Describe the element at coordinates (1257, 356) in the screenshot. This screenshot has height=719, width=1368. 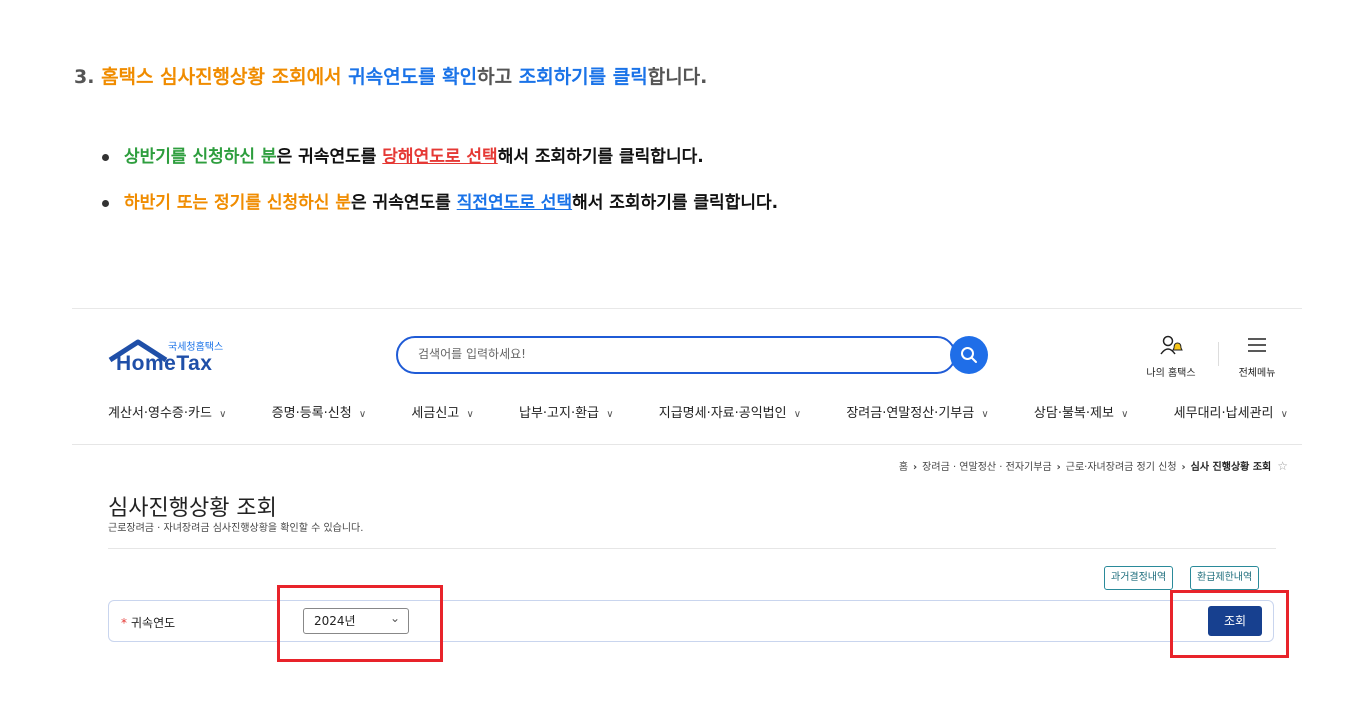
I see `all-menu-button: 전체메뉴` at that location.